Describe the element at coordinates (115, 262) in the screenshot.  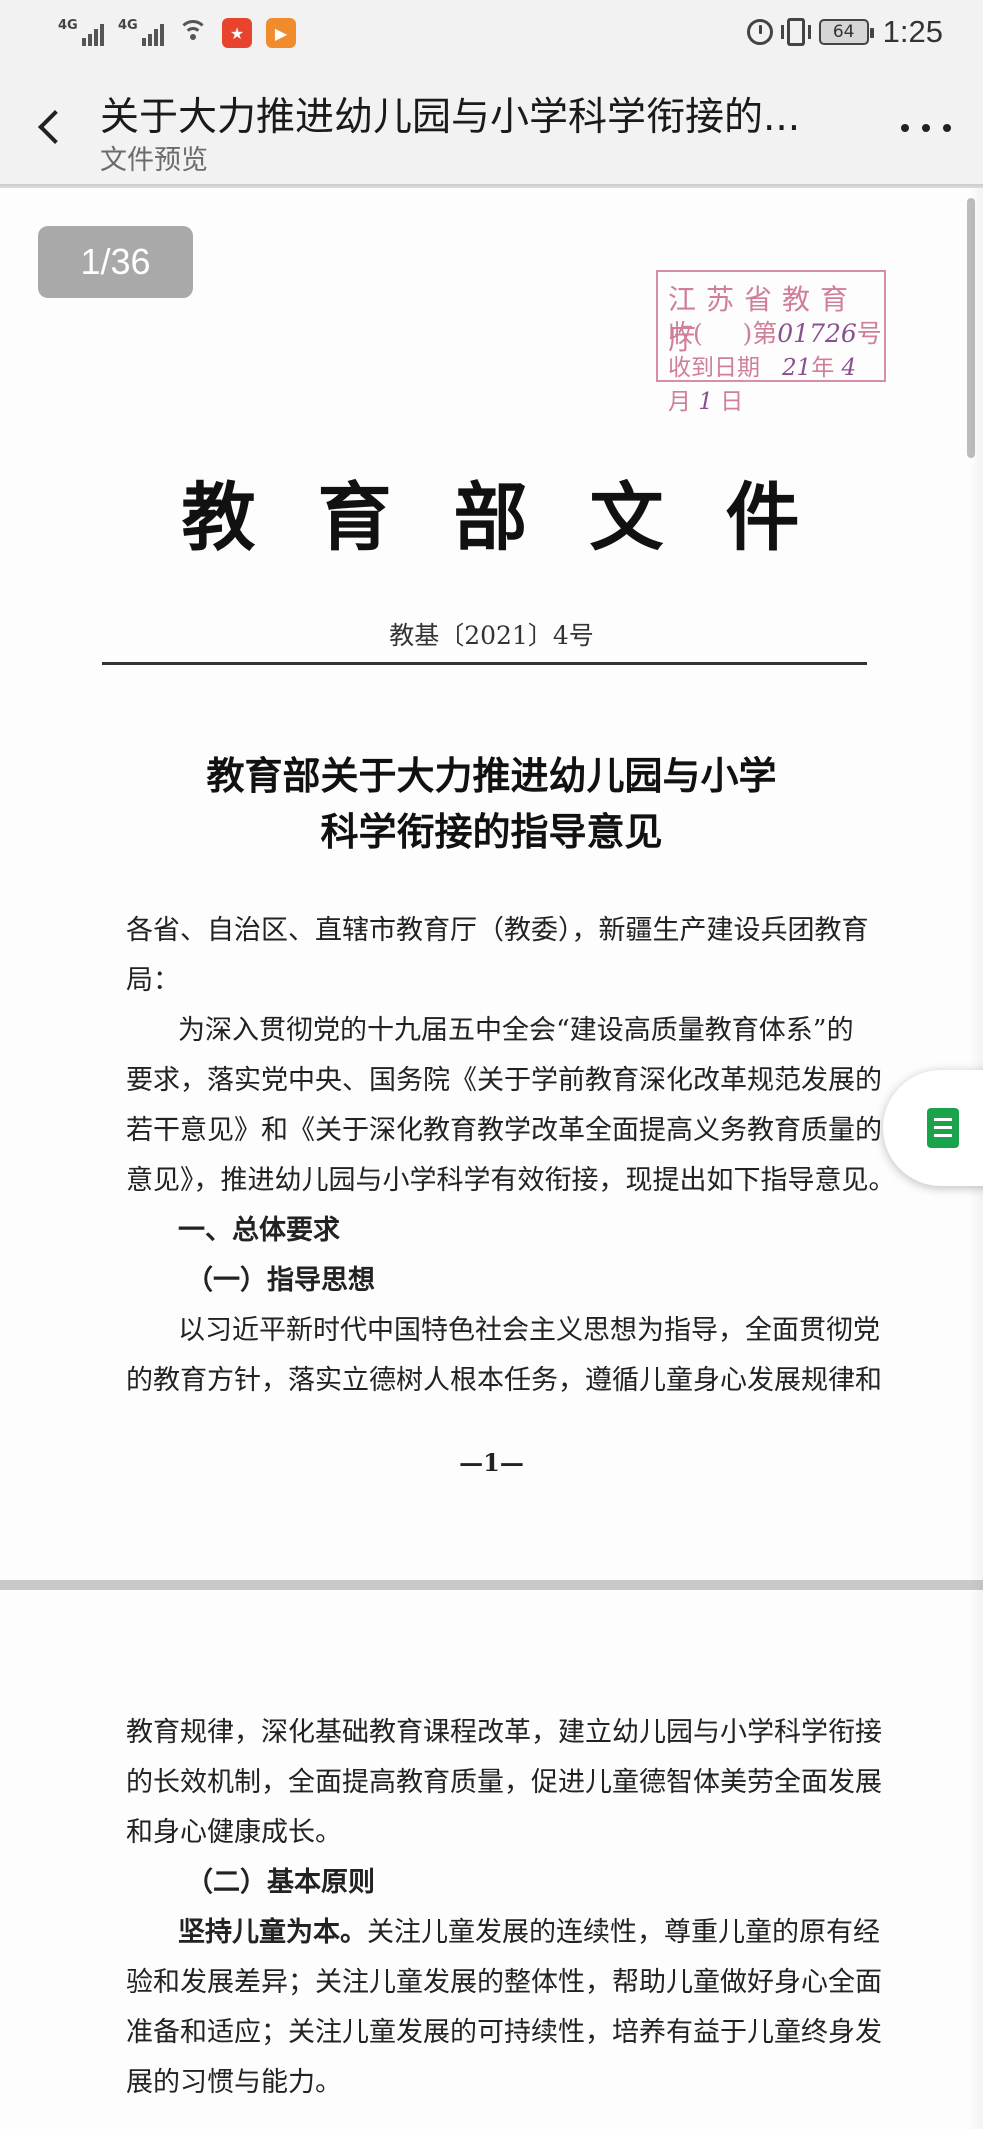
I see `page-indicator: 1/36` at that location.